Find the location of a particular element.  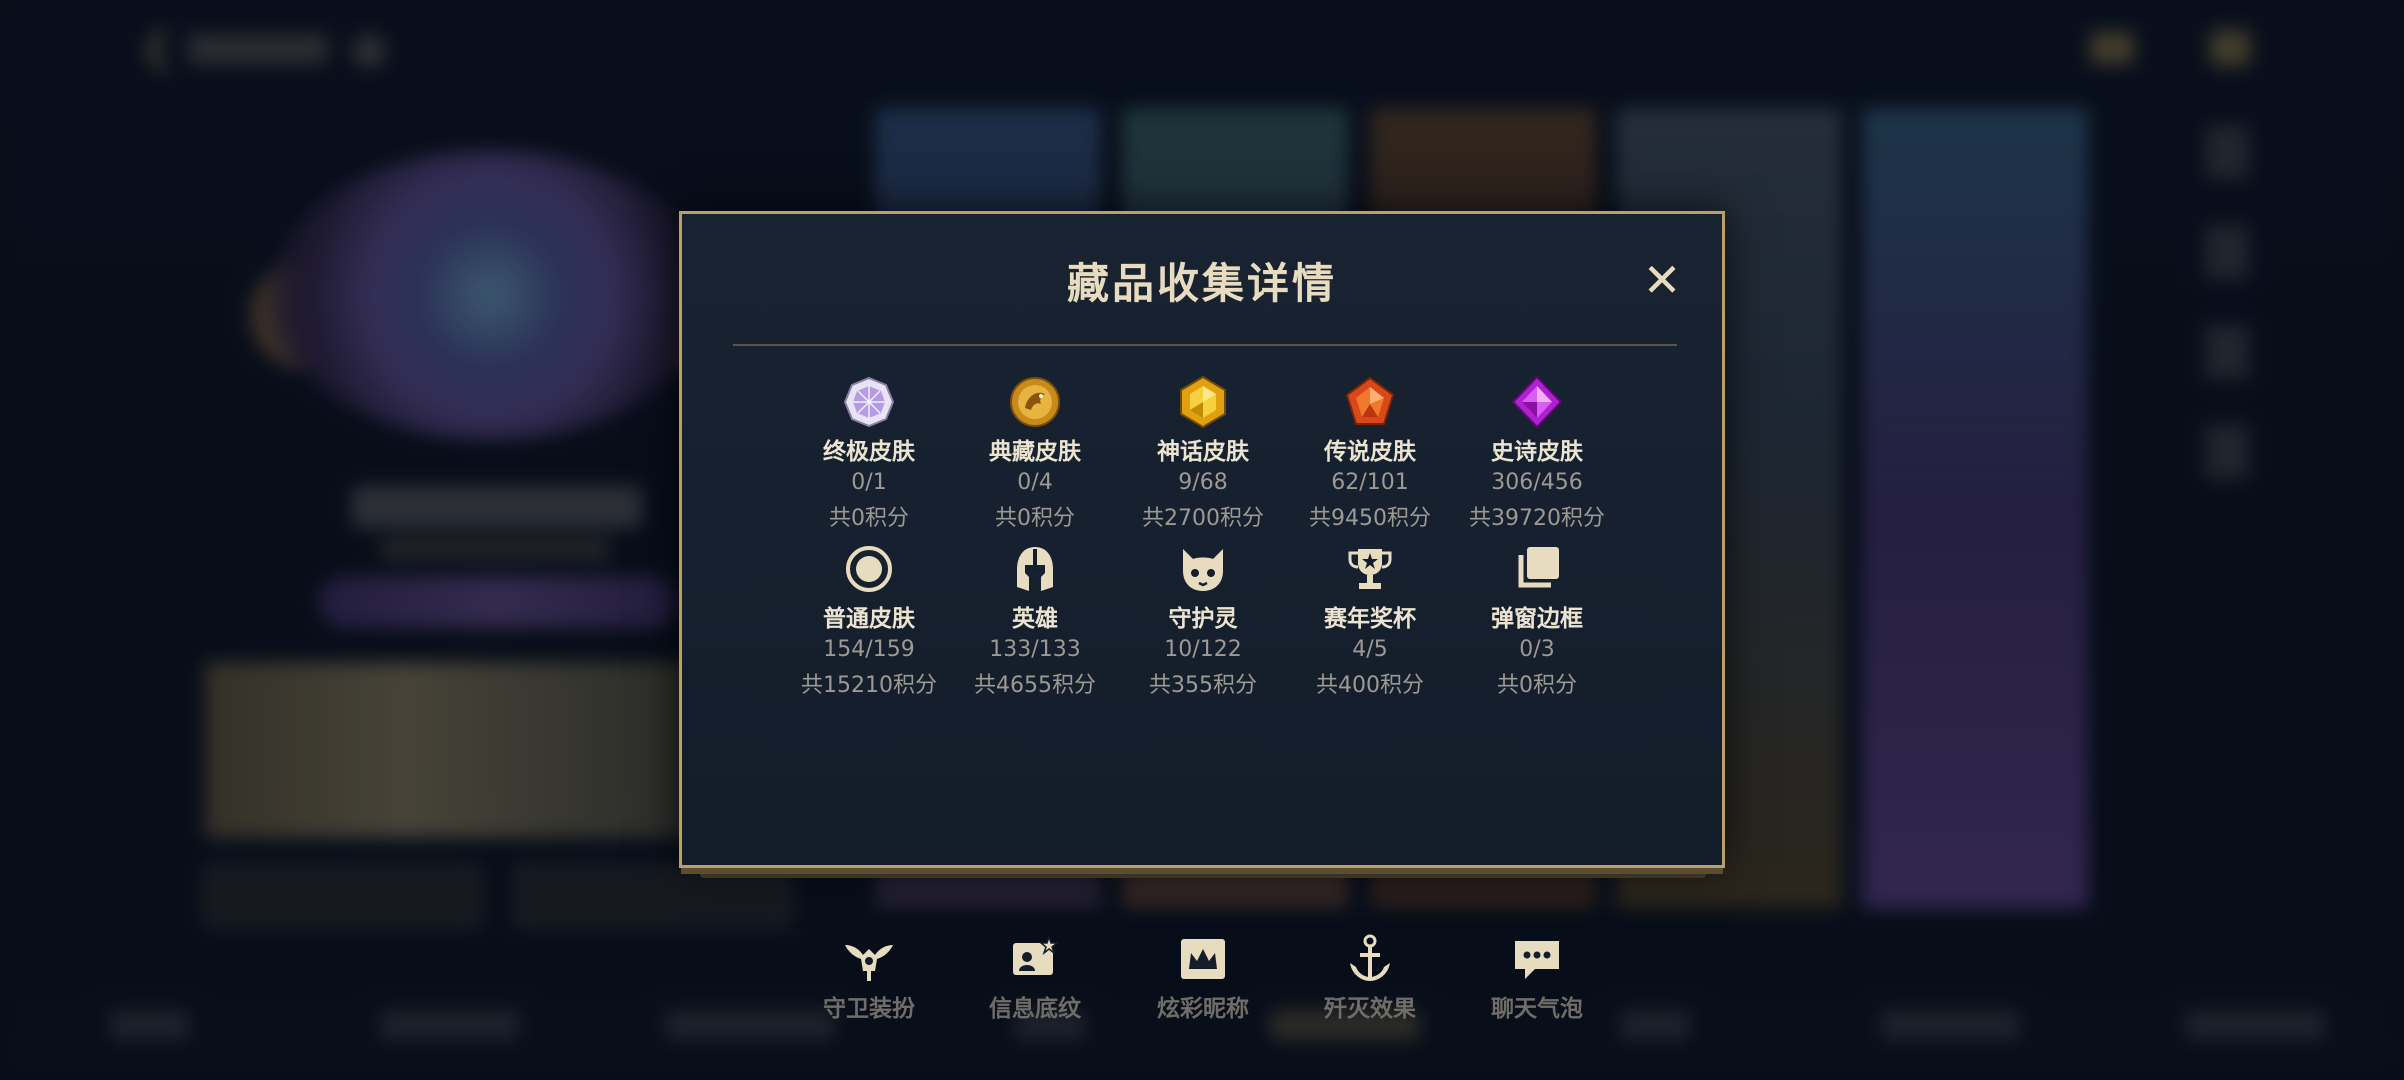

item-label: 英雄 is located at coordinates (1035, 619).